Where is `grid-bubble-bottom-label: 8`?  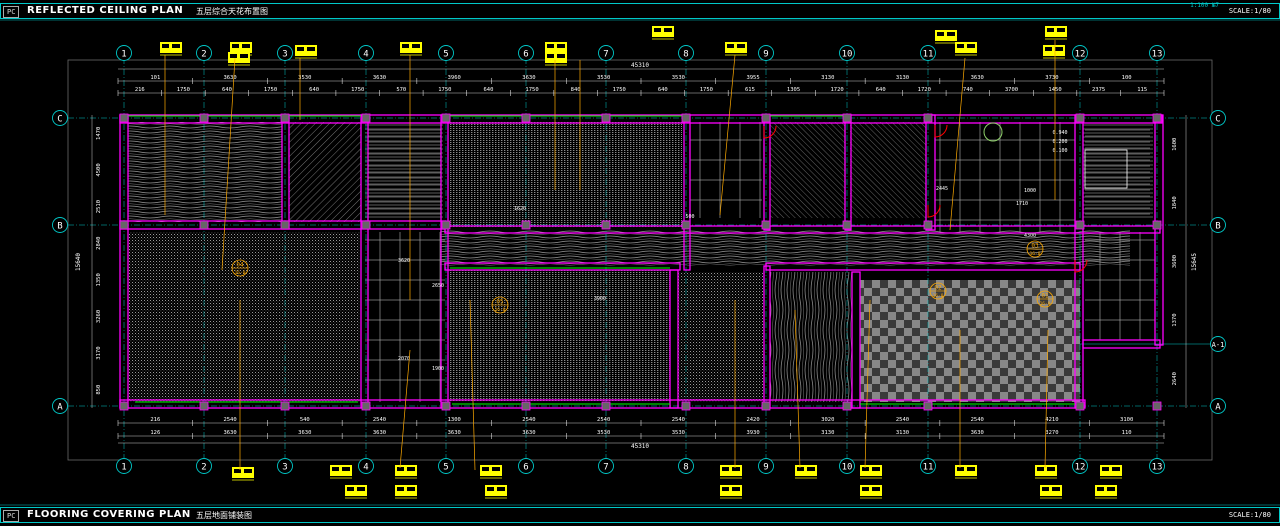 grid-bubble-bottom-label: 8 is located at coordinates (685, 468).